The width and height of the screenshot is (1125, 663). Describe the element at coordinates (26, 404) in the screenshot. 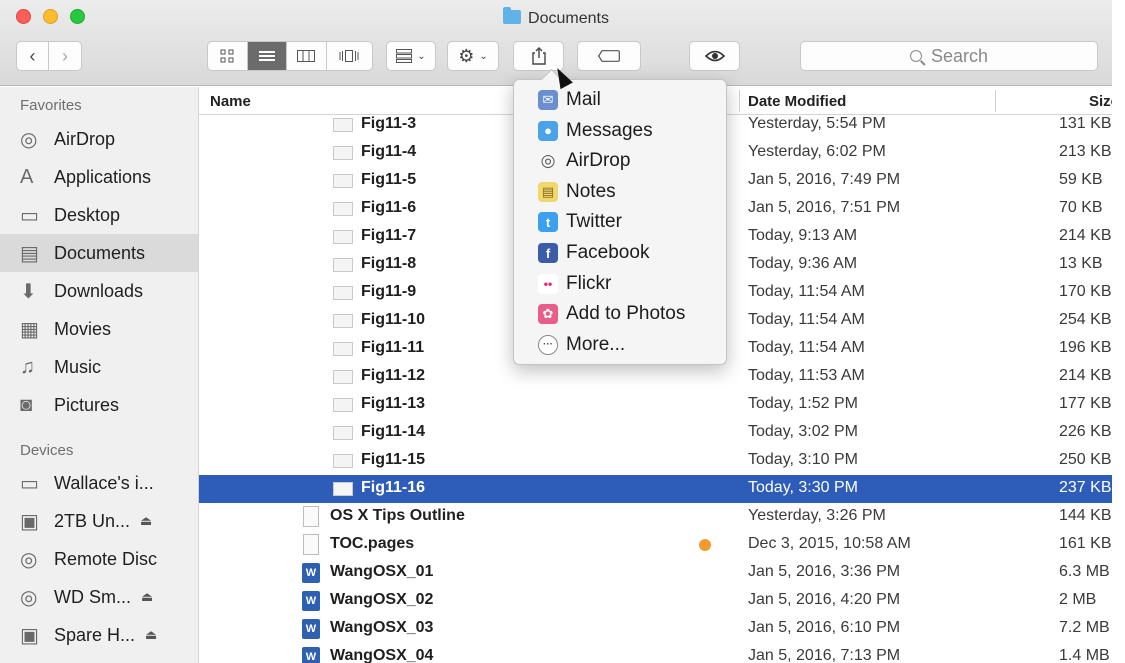

I see `pictures-icon: ◙` at that location.